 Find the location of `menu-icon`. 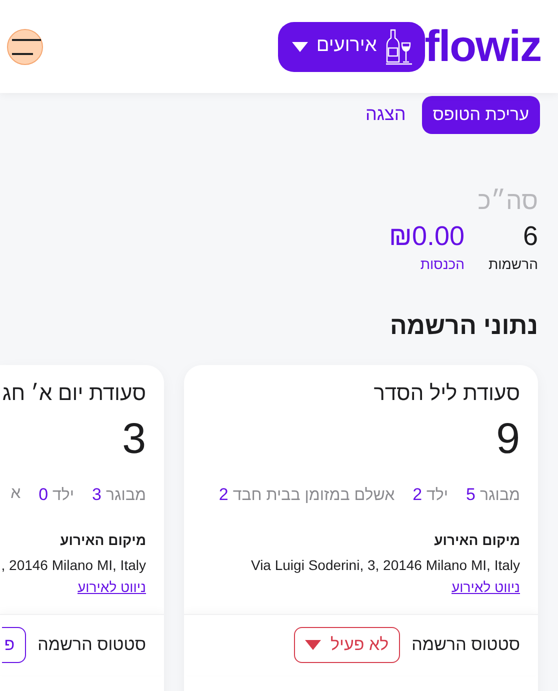

menu-icon is located at coordinates (25, 47).